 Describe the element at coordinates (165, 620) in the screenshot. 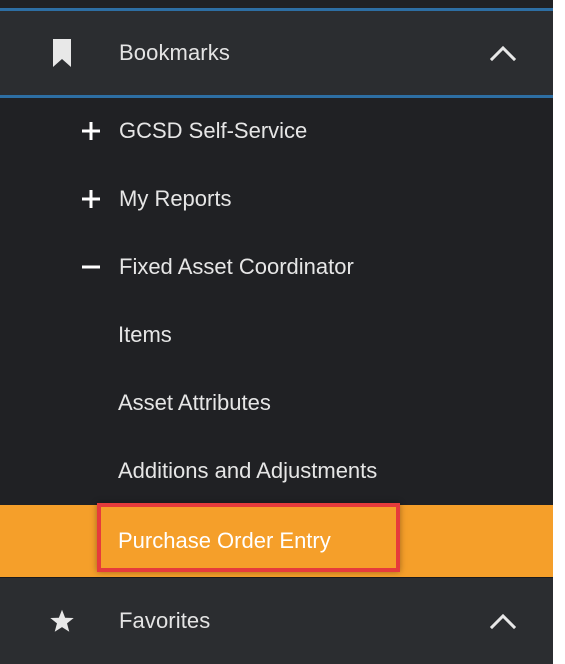

I see `favorites-label: Favorites` at that location.